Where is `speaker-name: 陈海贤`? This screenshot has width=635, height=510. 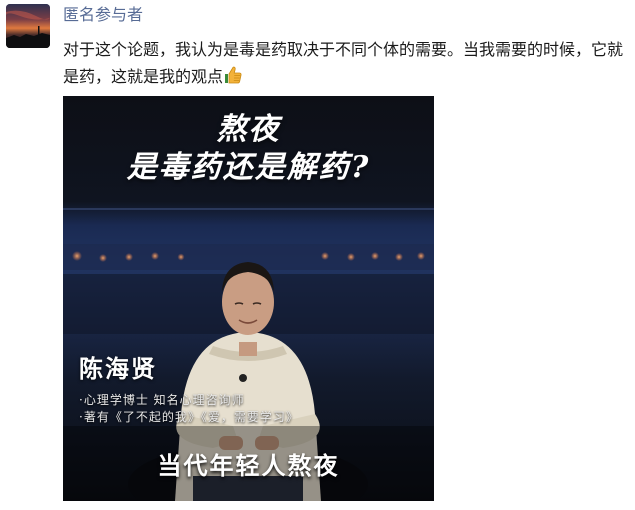
speaker-name: 陈海贤 is located at coordinates (118, 368).